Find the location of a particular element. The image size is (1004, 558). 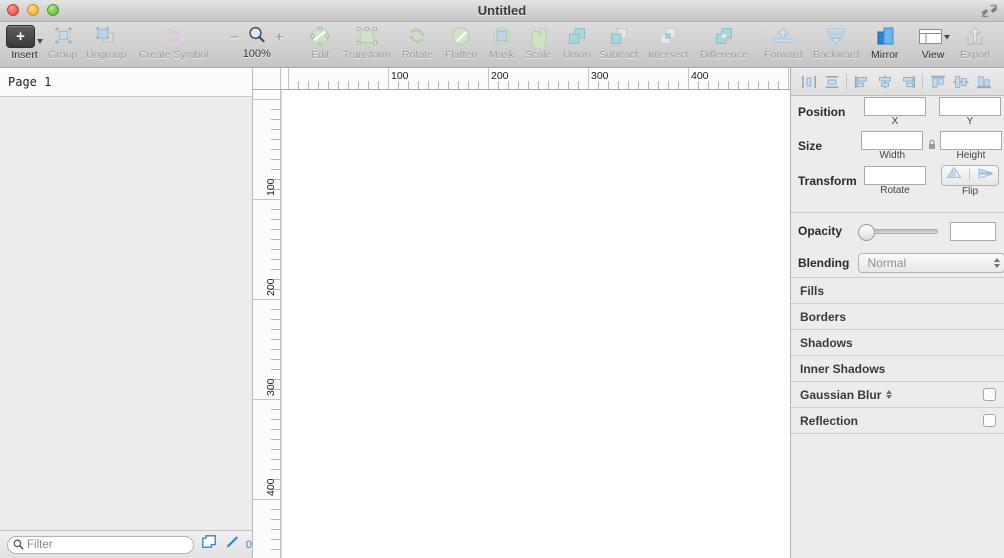

alignment-toolbar is located at coordinates (897, 82).